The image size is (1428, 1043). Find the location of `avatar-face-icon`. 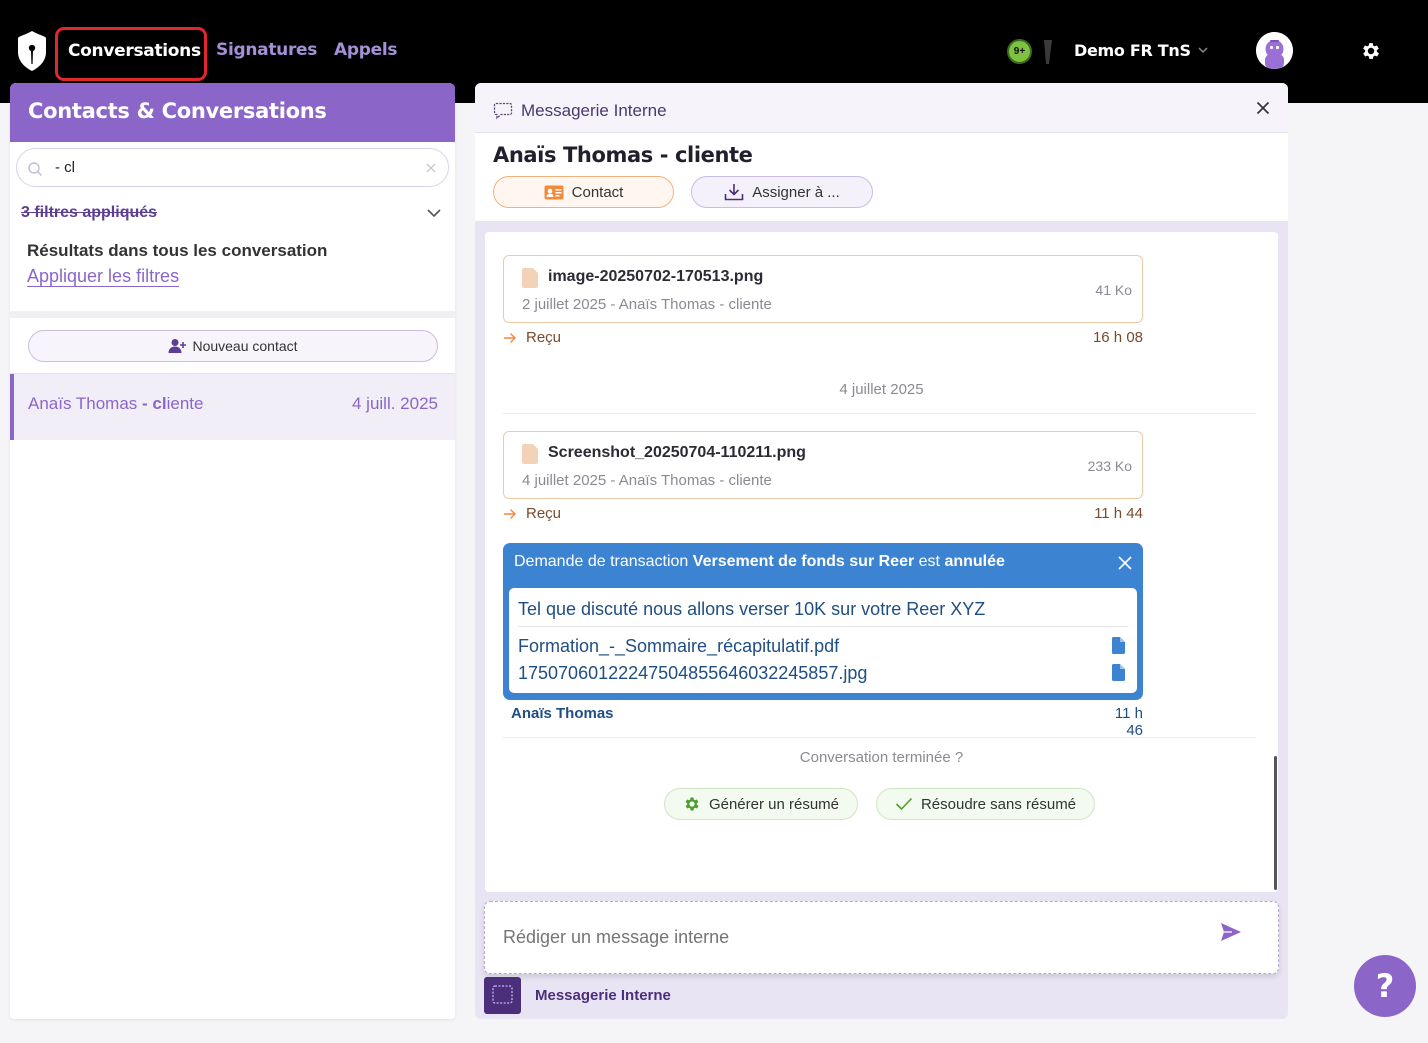

avatar-face-icon is located at coordinates (1274, 50).